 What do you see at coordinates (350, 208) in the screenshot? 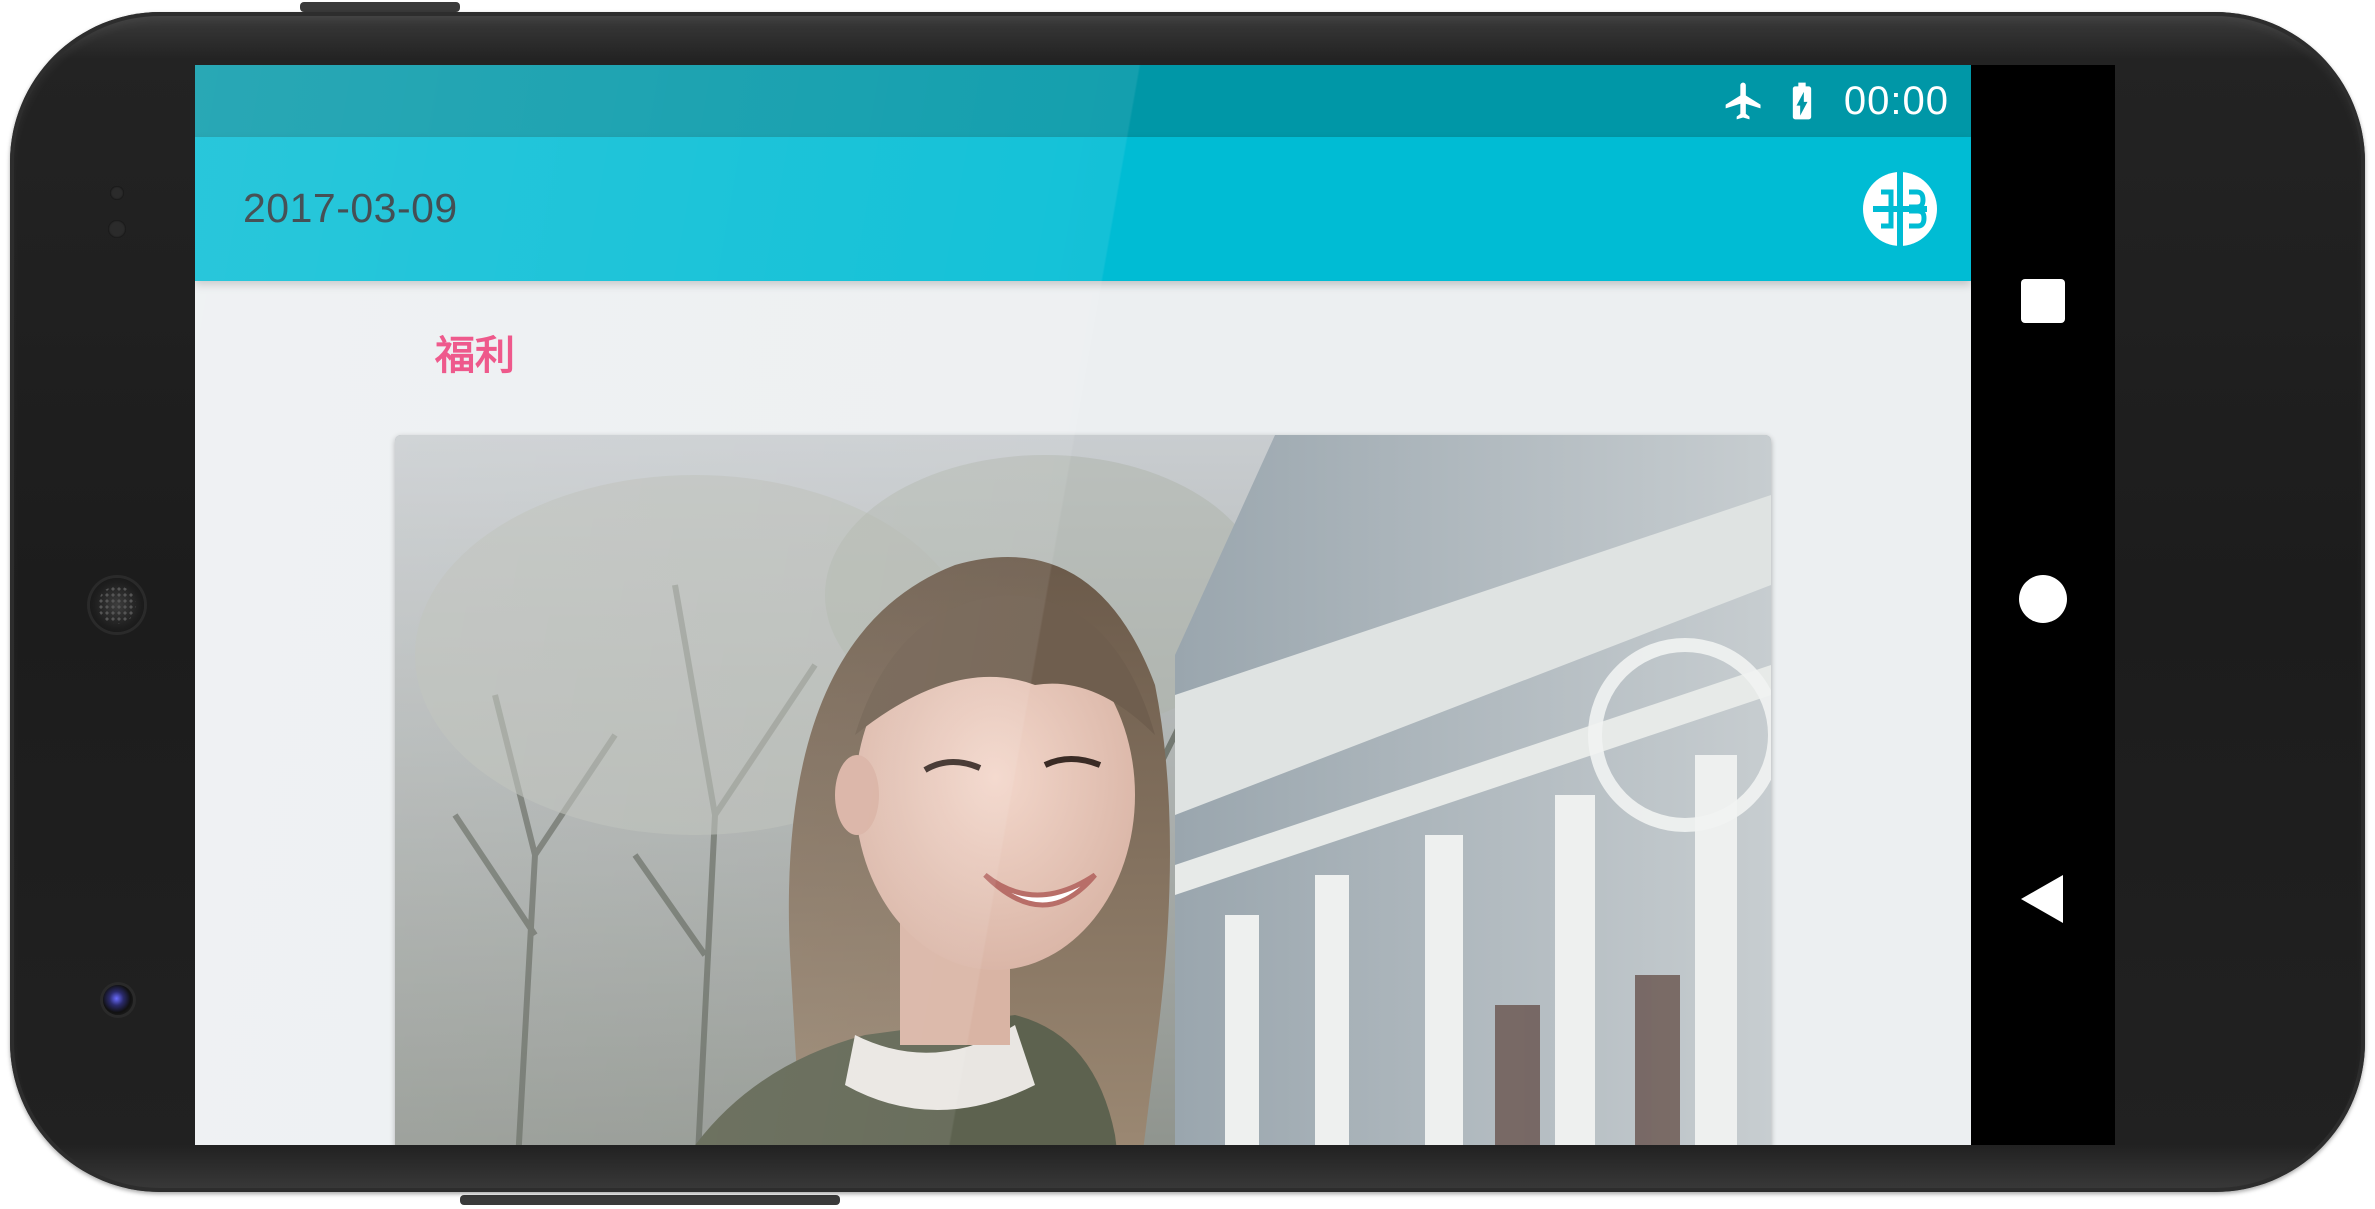
I see `toolbar-title: 2017-03-09` at bounding box center [350, 208].